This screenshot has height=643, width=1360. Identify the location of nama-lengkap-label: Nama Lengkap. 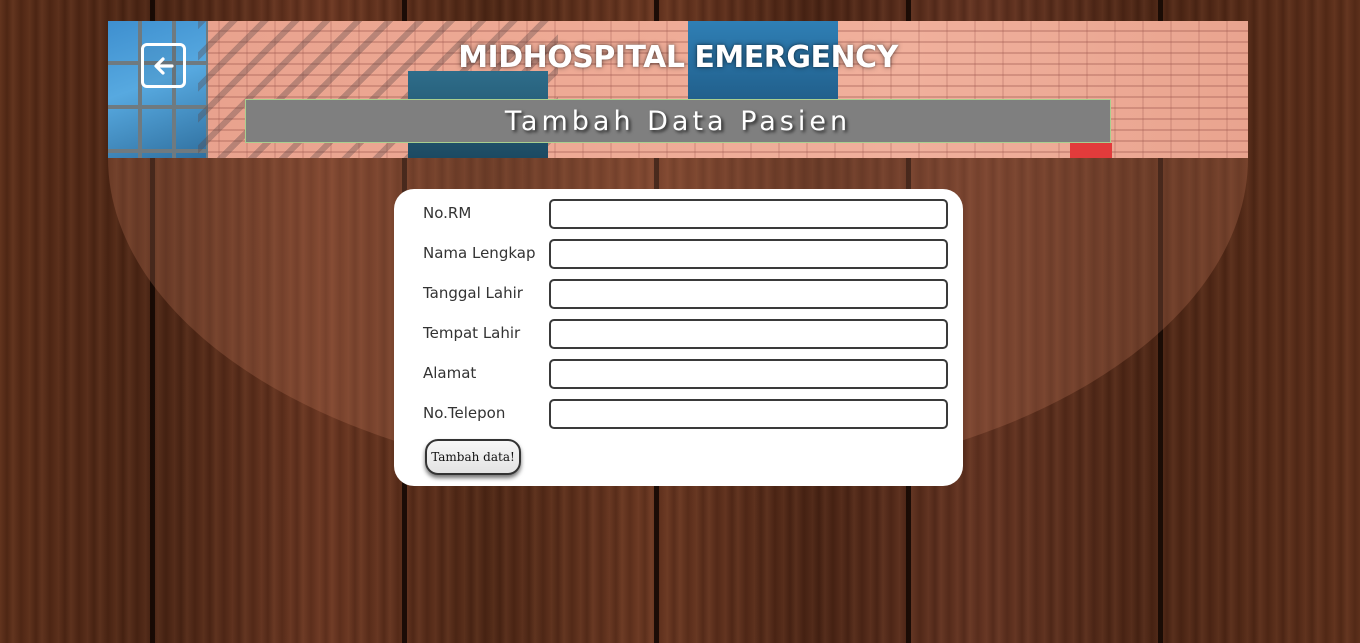
(479, 253).